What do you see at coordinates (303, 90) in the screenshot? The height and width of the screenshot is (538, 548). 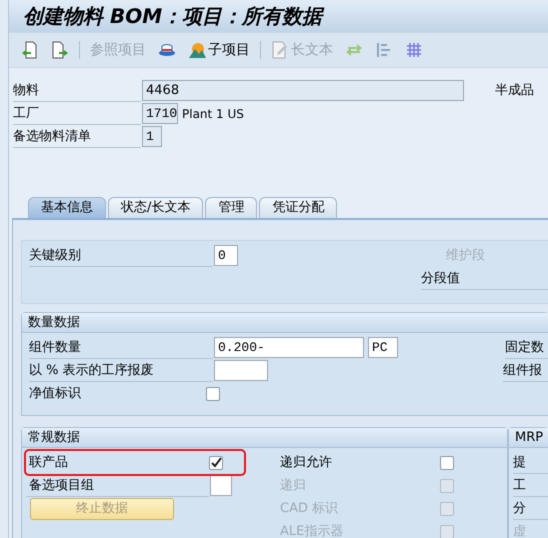 I see `input-field: 4468` at bounding box center [303, 90].